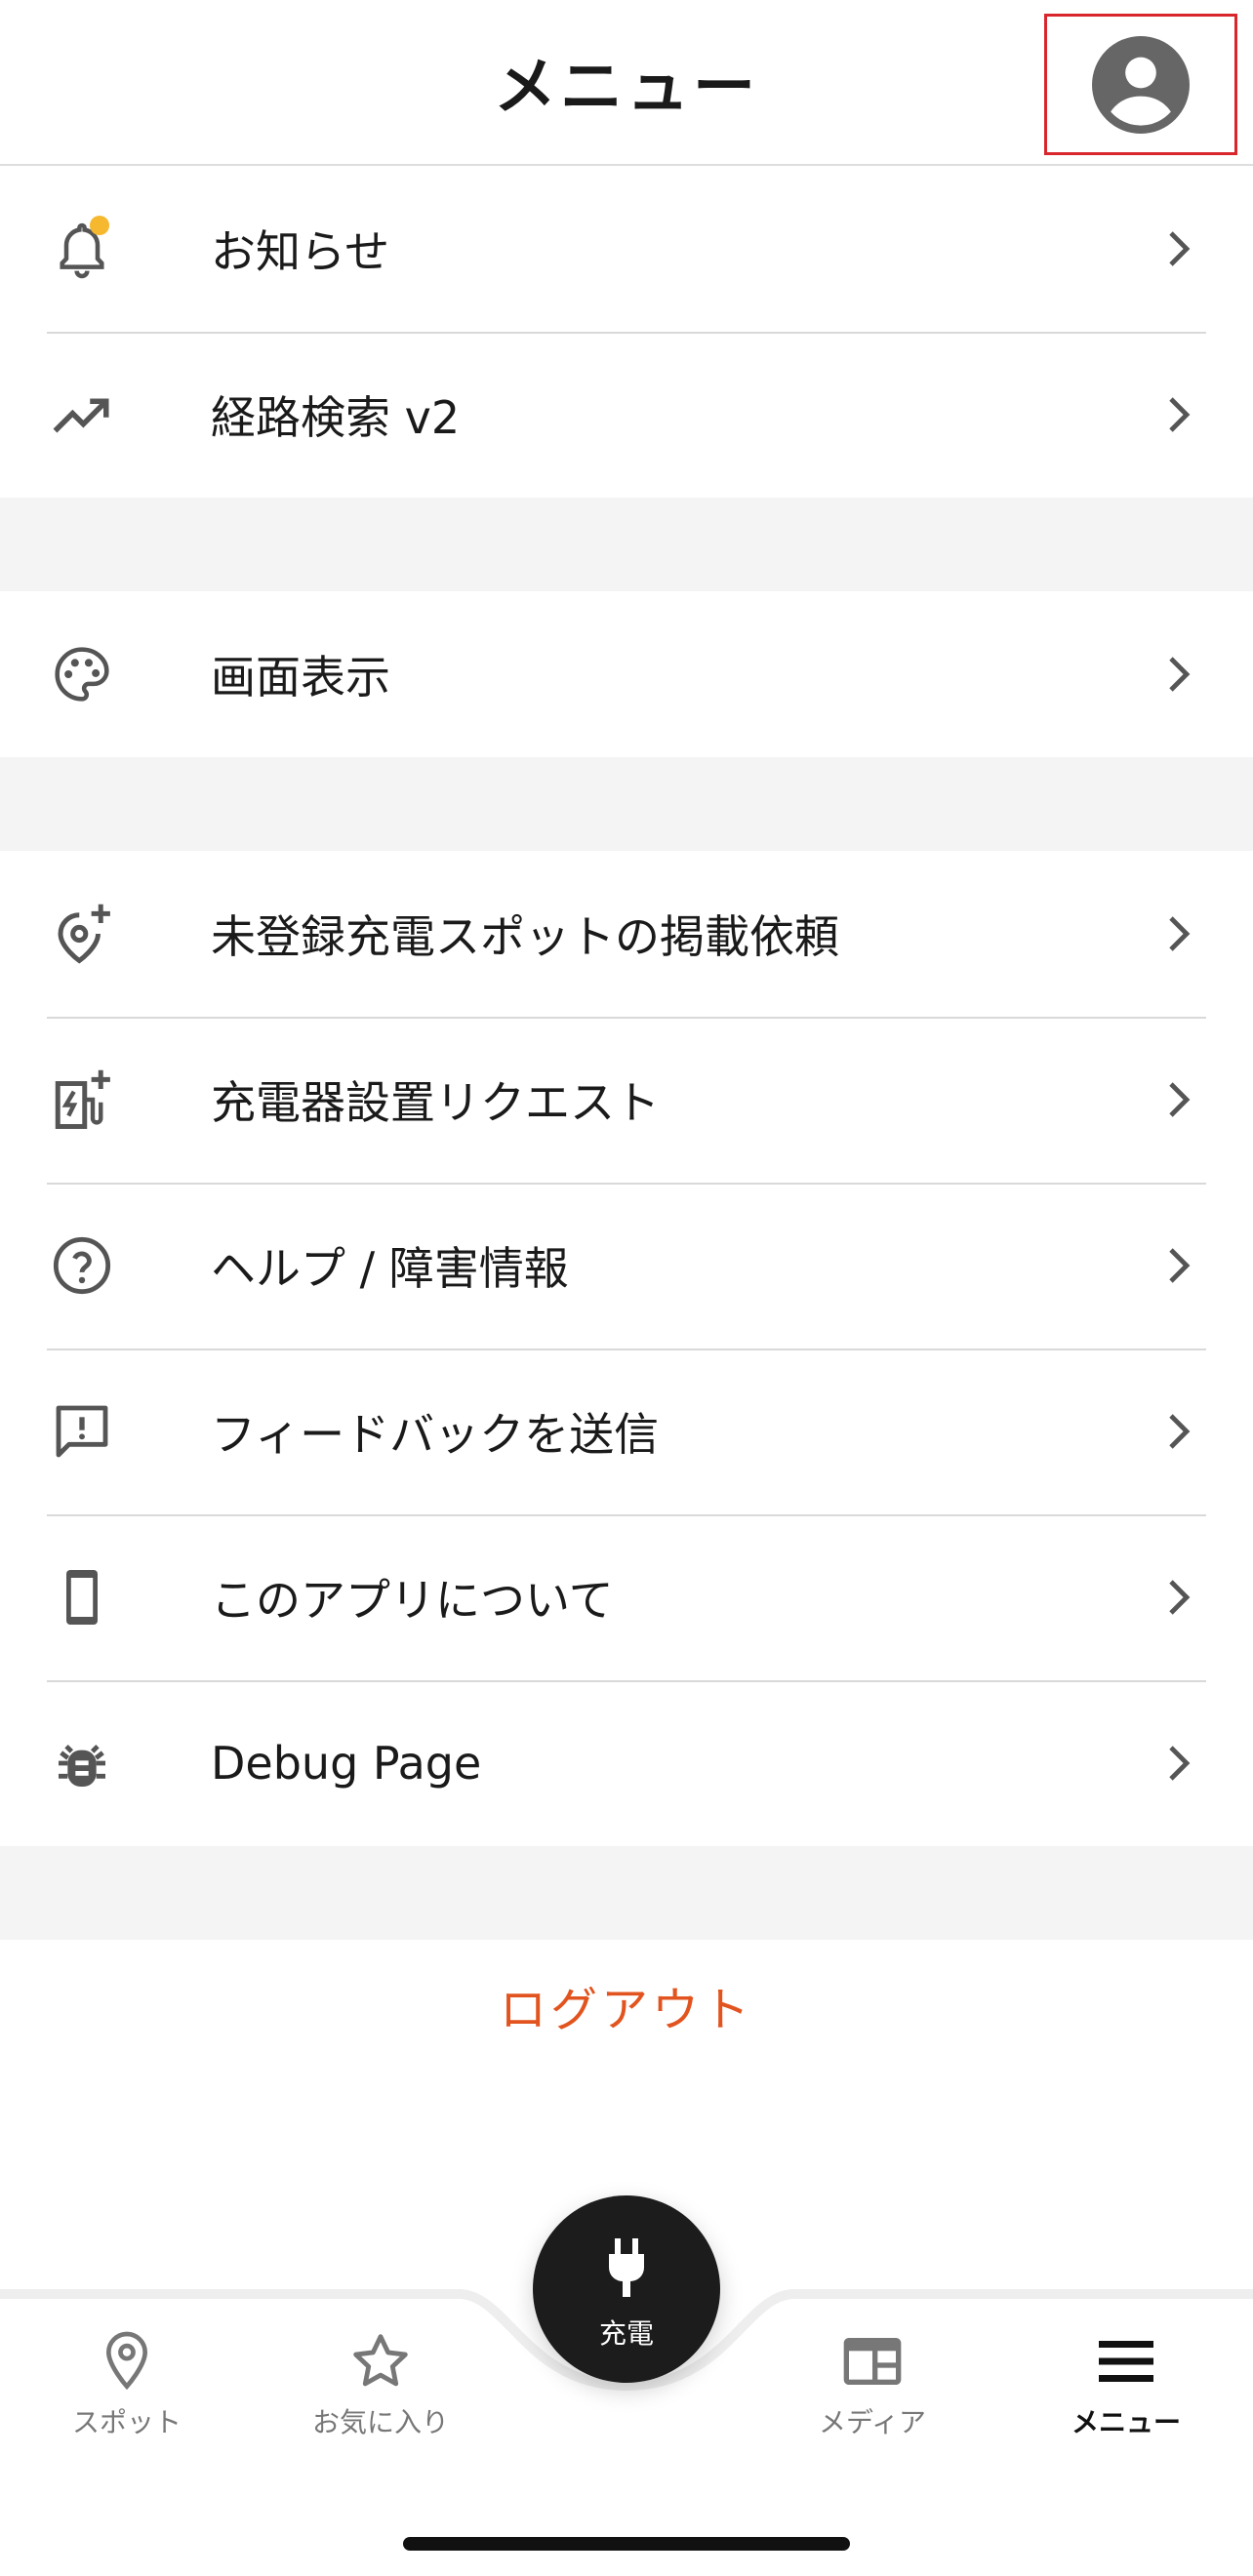  I want to click on menu-item-request-spot-listing: 未登録充電スポットの掲載依頼, so click(626, 934).